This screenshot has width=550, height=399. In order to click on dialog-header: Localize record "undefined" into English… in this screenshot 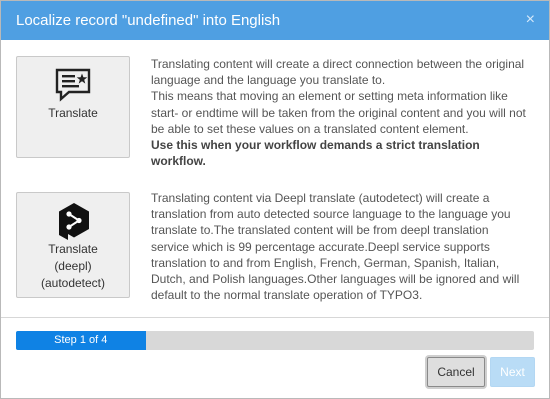, I will do `click(275, 20)`.